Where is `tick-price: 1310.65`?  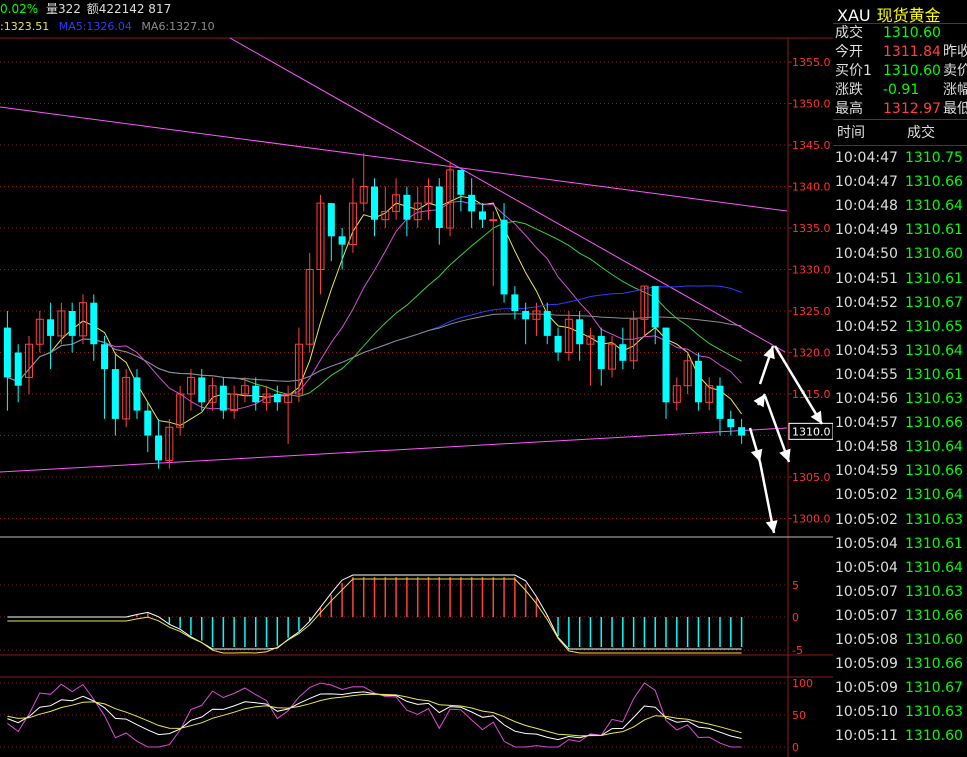 tick-price: 1310.65 is located at coordinates (934, 326).